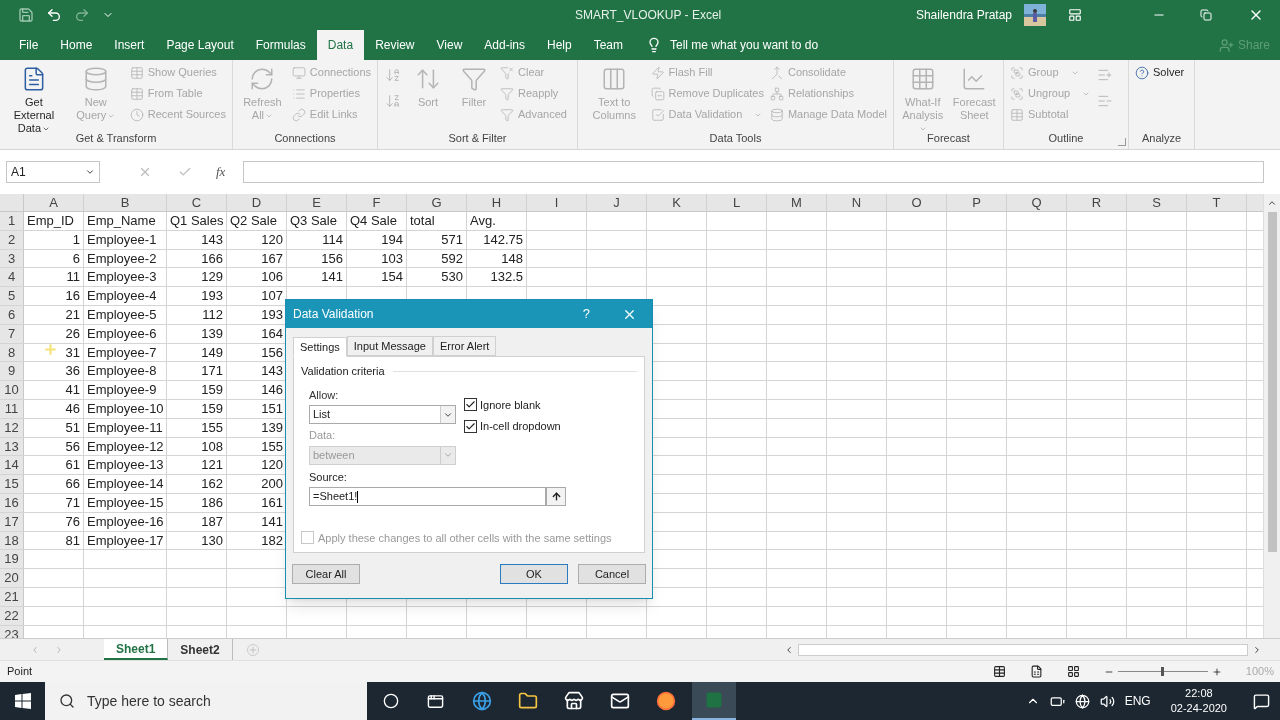 This screenshot has width=1280, height=720. I want to click on menu-tab: Team, so click(608, 45).